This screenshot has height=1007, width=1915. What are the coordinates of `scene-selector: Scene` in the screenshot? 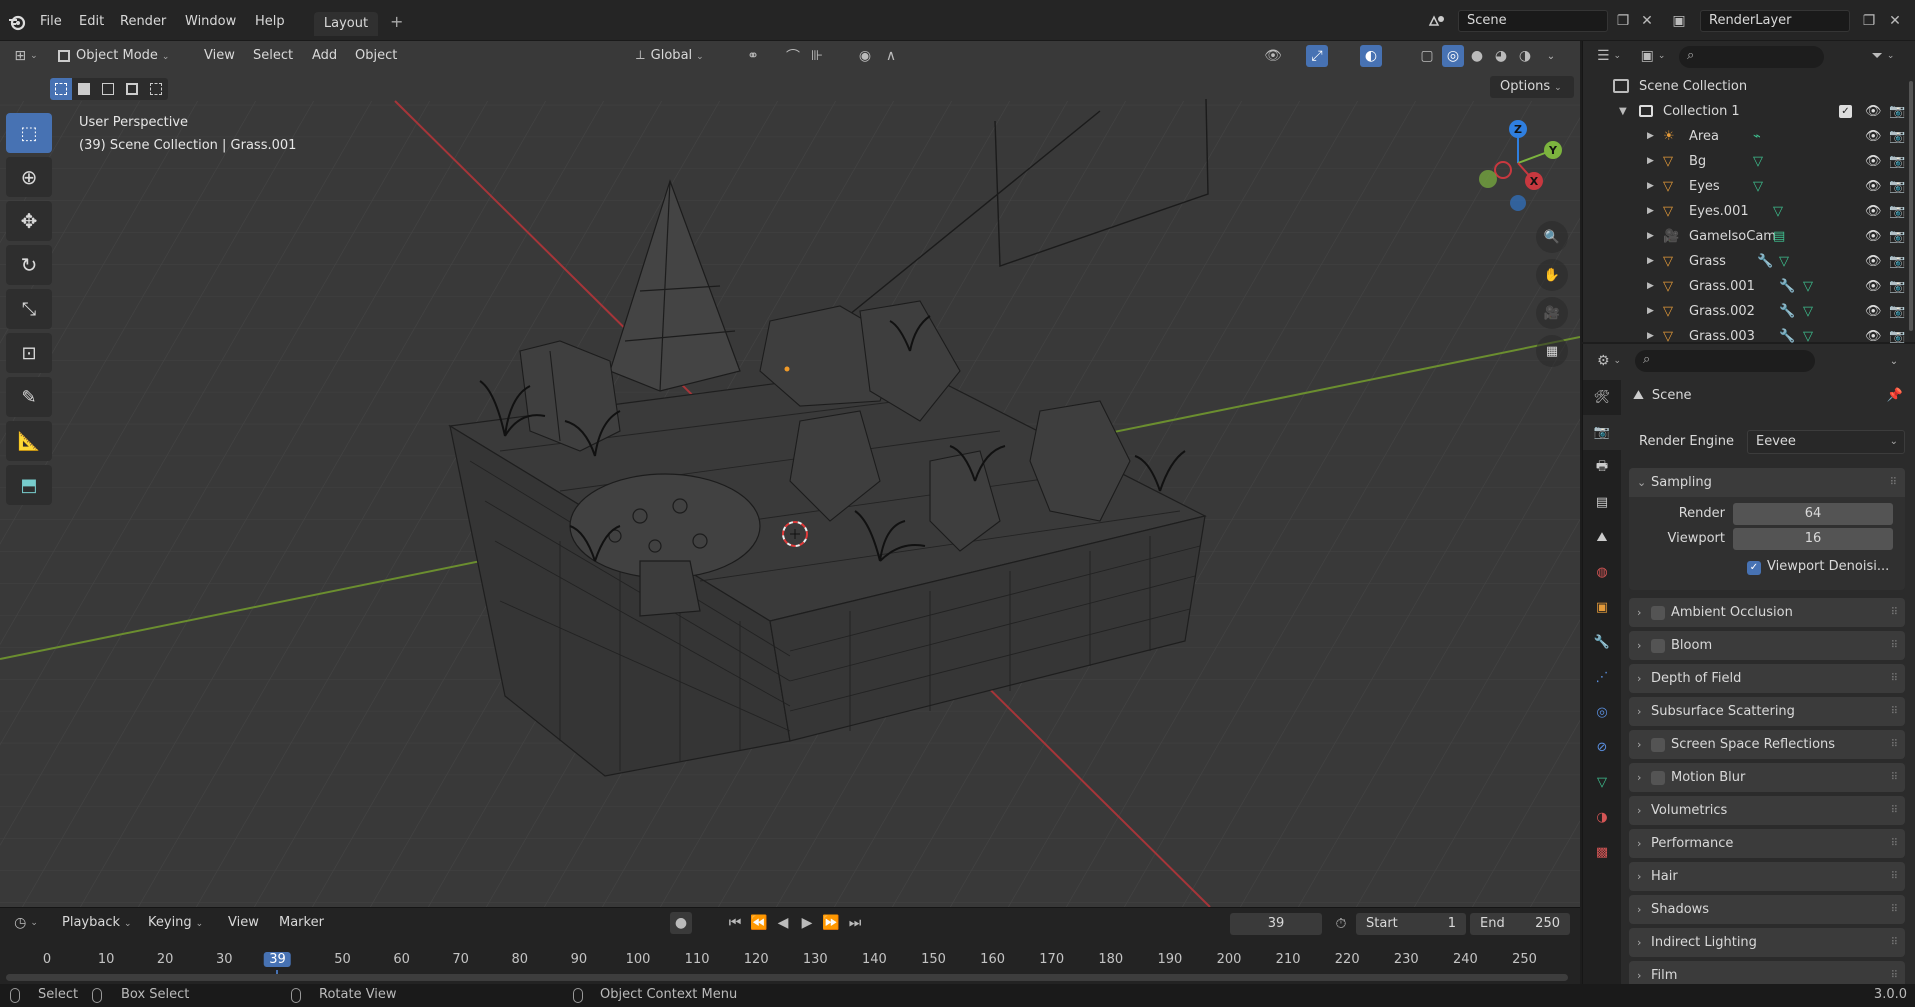 It's located at (1533, 21).